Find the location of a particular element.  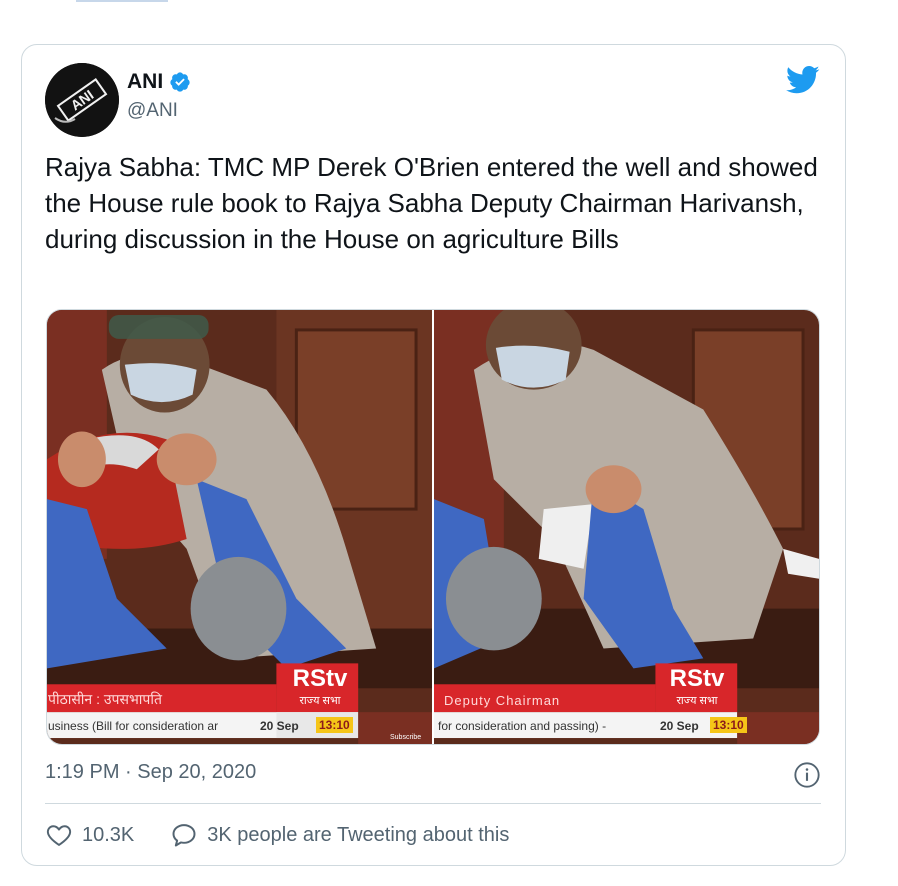

twitter-bird-icon is located at coordinates (803, 80).